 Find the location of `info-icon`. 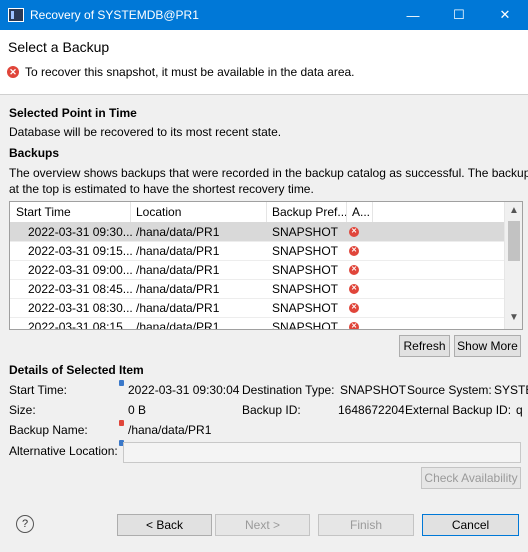

info-icon is located at coordinates (121, 383).